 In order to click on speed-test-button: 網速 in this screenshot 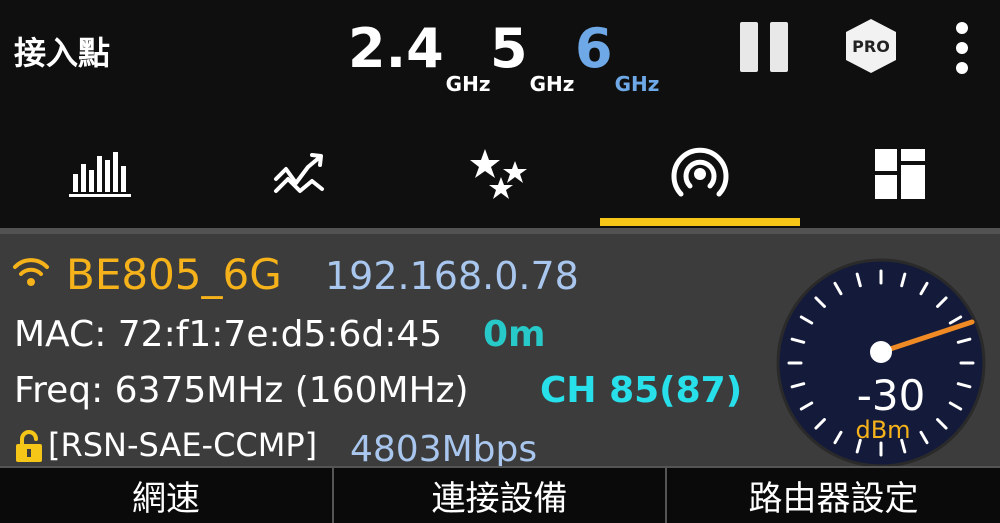, I will do `click(167, 495)`.